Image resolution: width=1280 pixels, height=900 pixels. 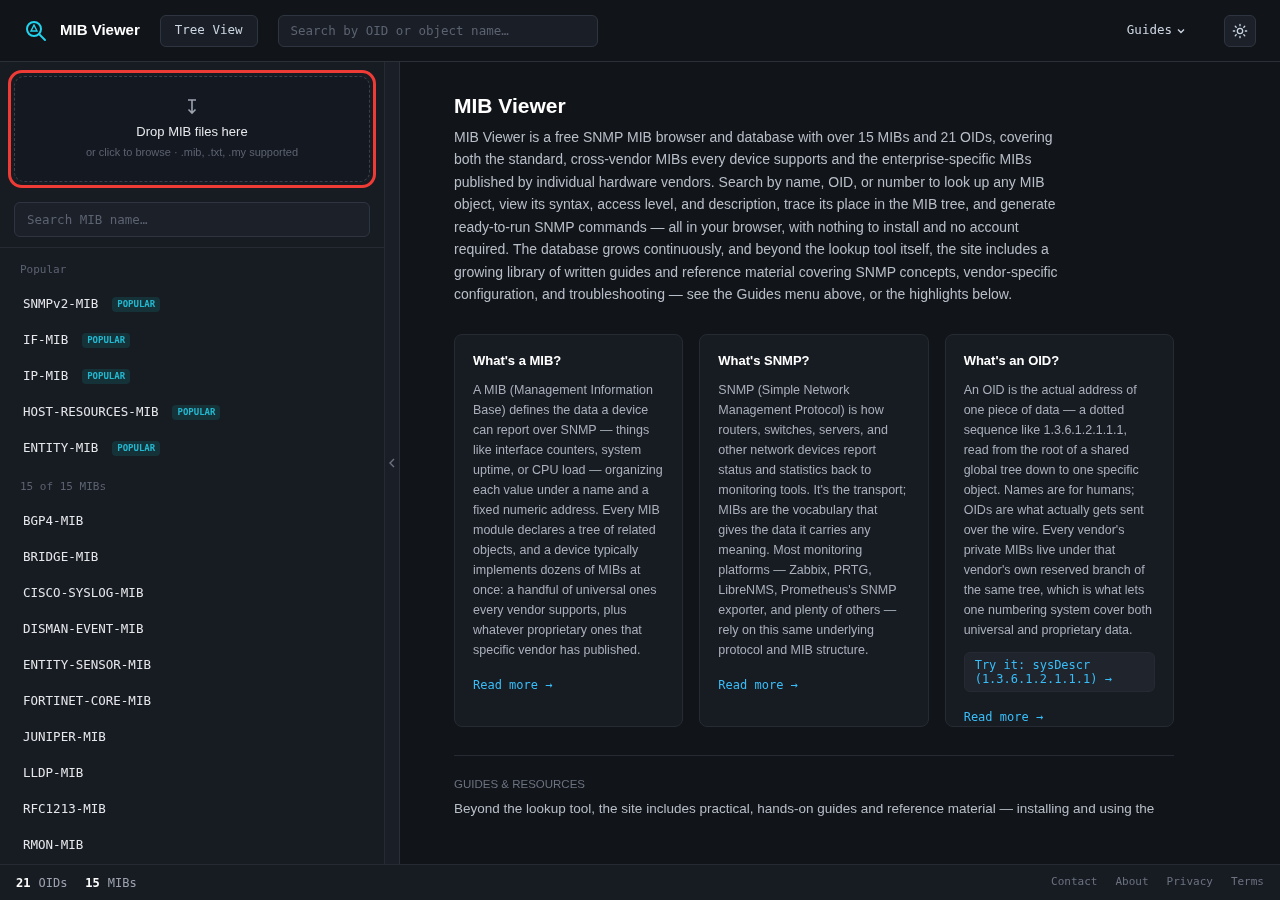 I want to click on mib-list-item: SNMPv2-MIB, so click(x=61, y=304).